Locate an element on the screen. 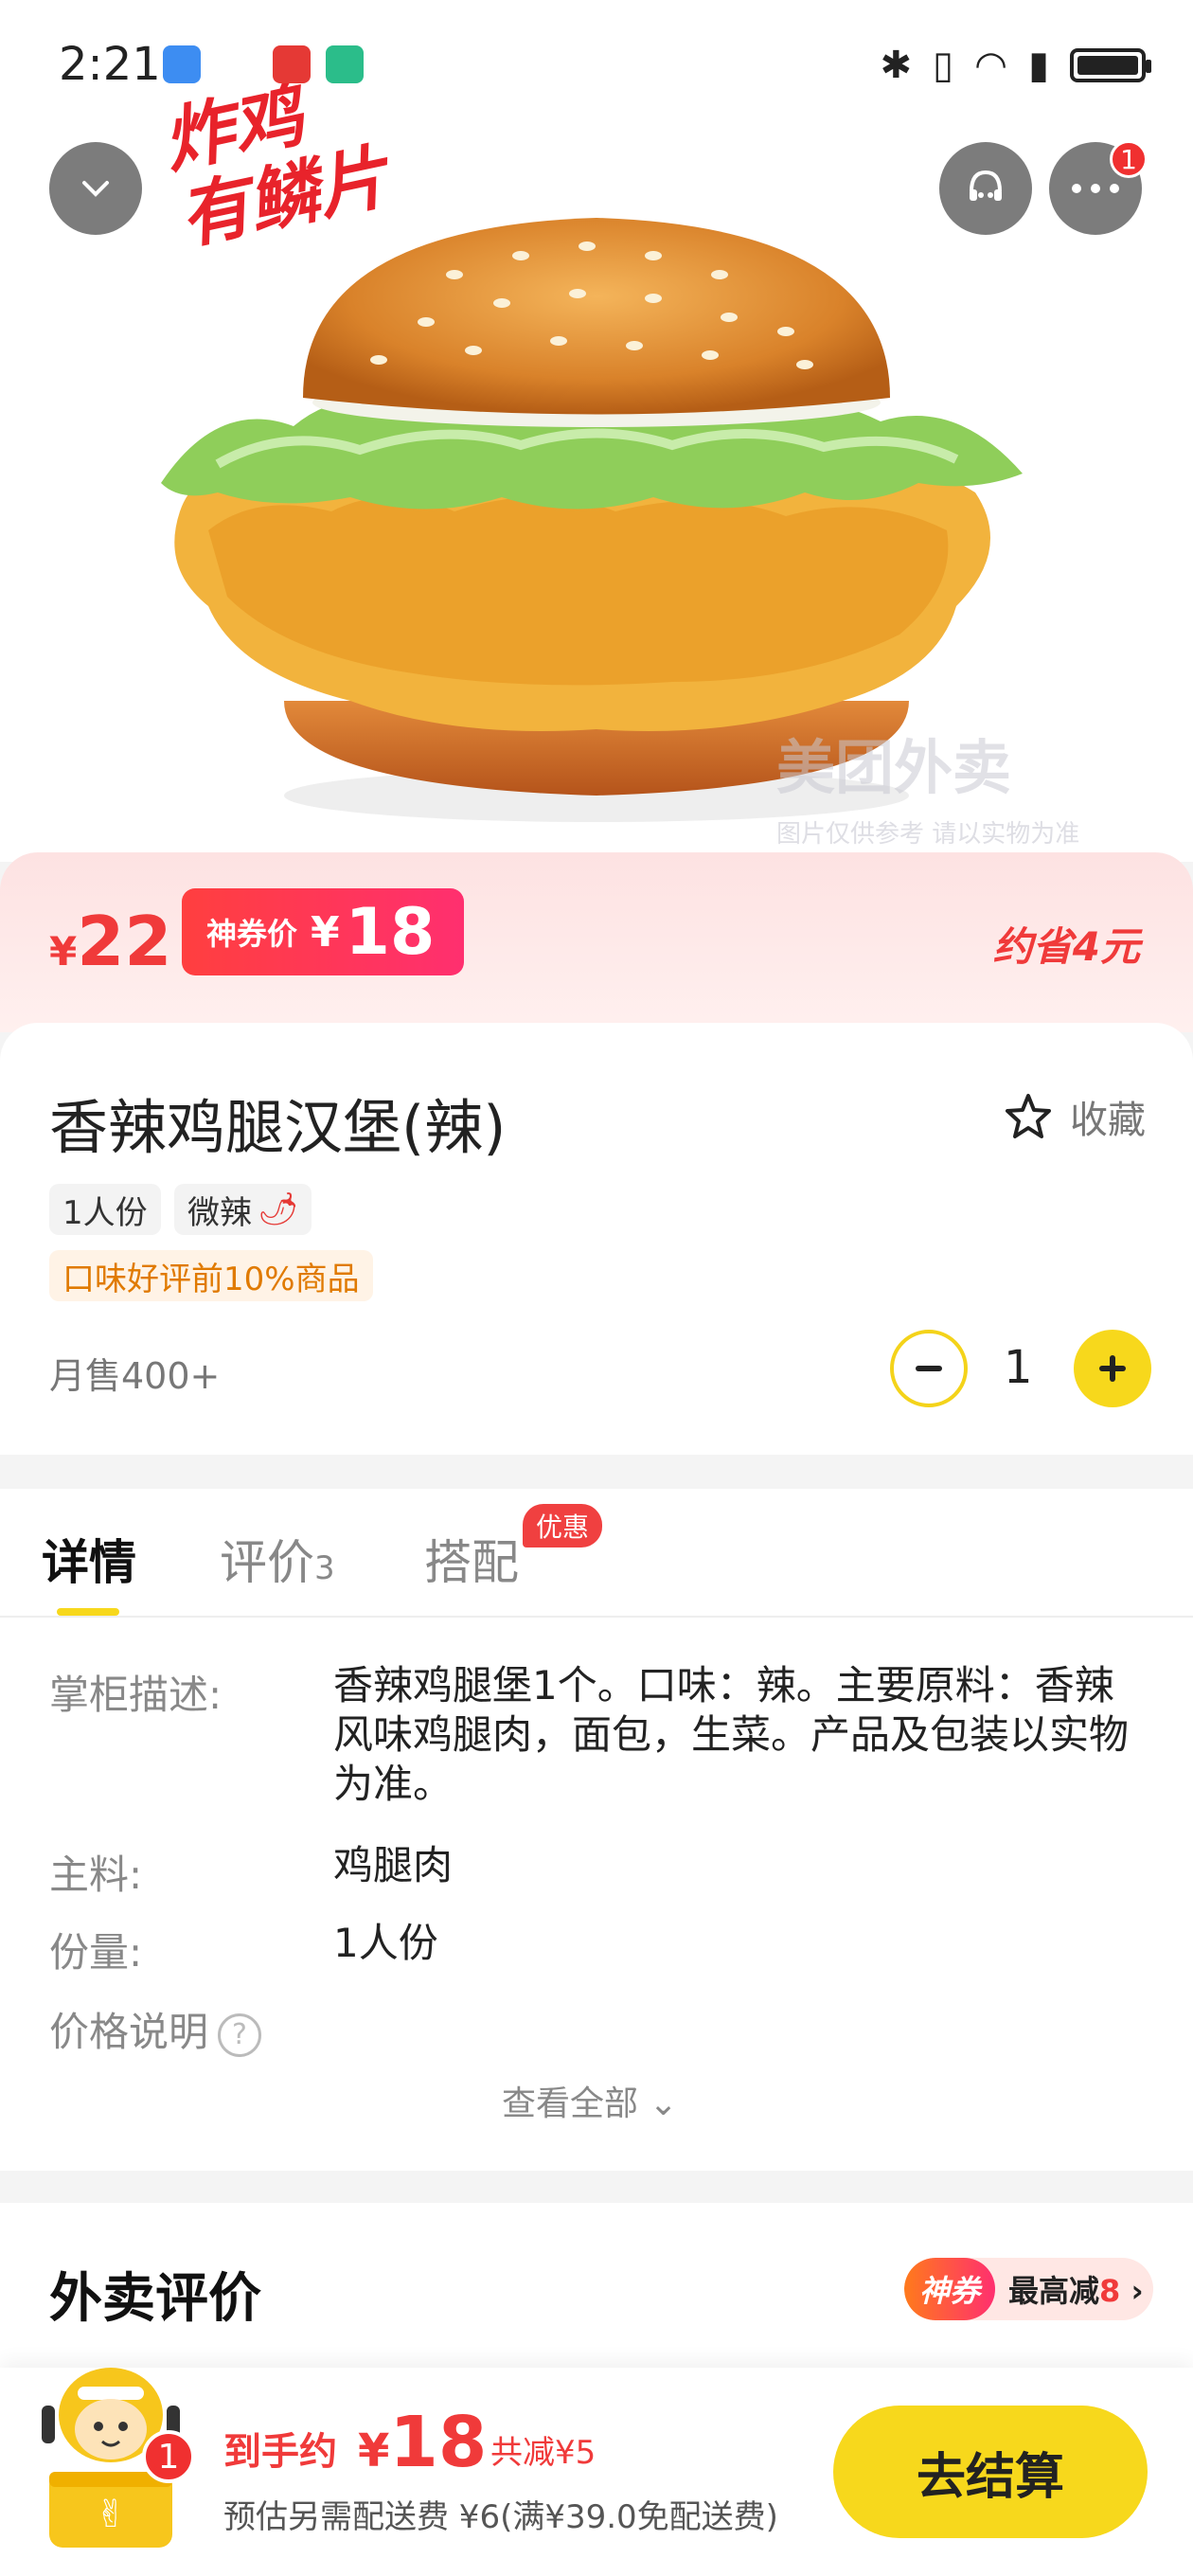 Image resolution: width=1193 pixels, height=2576 pixels. favorite-button: 收藏 is located at coordinates (1074, 1116).